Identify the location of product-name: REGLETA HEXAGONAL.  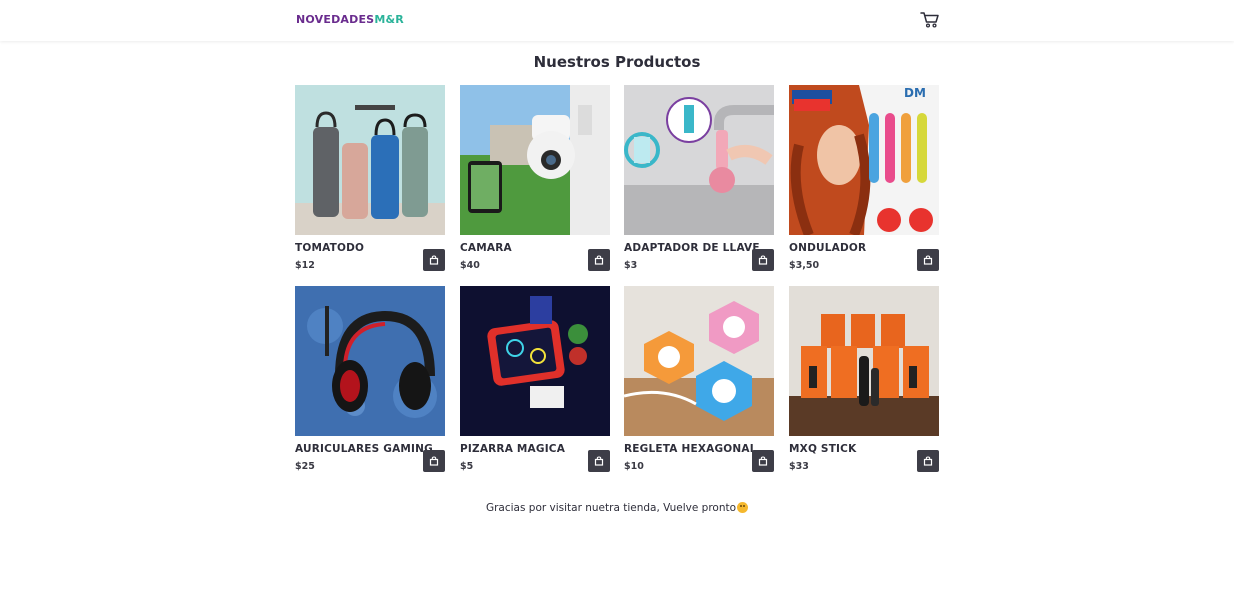
(690, 449).